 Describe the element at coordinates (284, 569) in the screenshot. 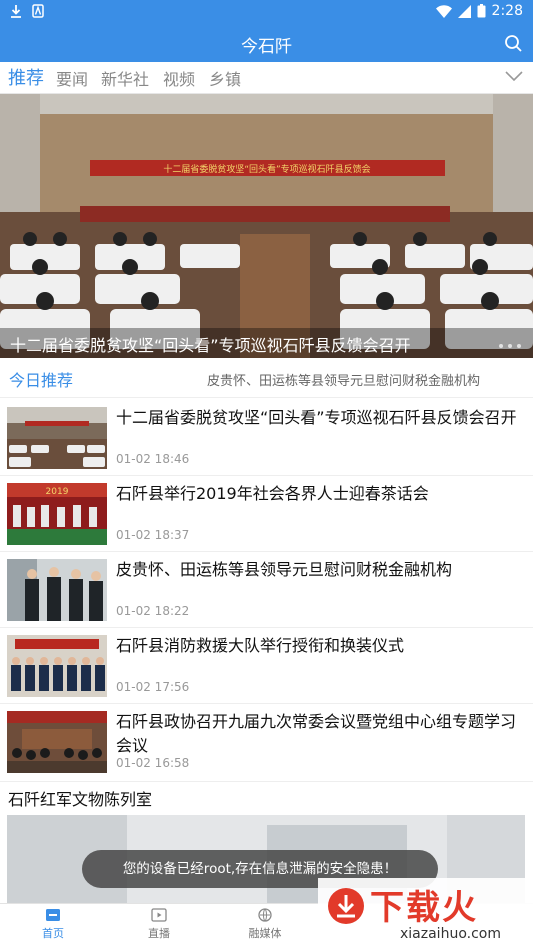

I see `news-title: 皮贵怀、田运栋等县领导元旦慰问财税金融机构` at that location.